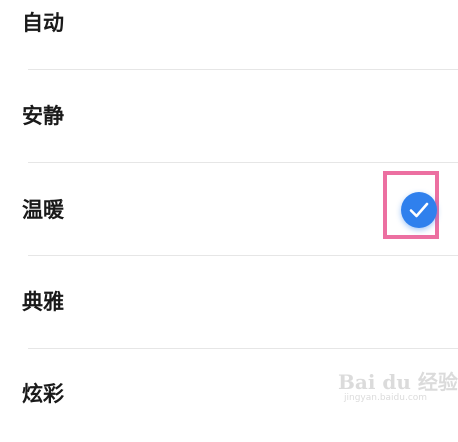  Describe the element at coordinates (43, 23) in the screenshot. I see `option-label-auto: 自动` at that location.